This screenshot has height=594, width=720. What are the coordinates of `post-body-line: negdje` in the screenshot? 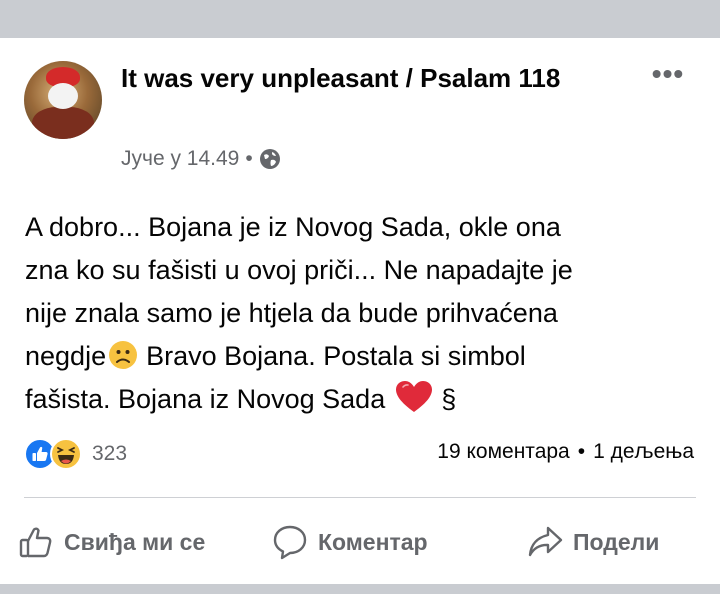 It's located at (66, 356).